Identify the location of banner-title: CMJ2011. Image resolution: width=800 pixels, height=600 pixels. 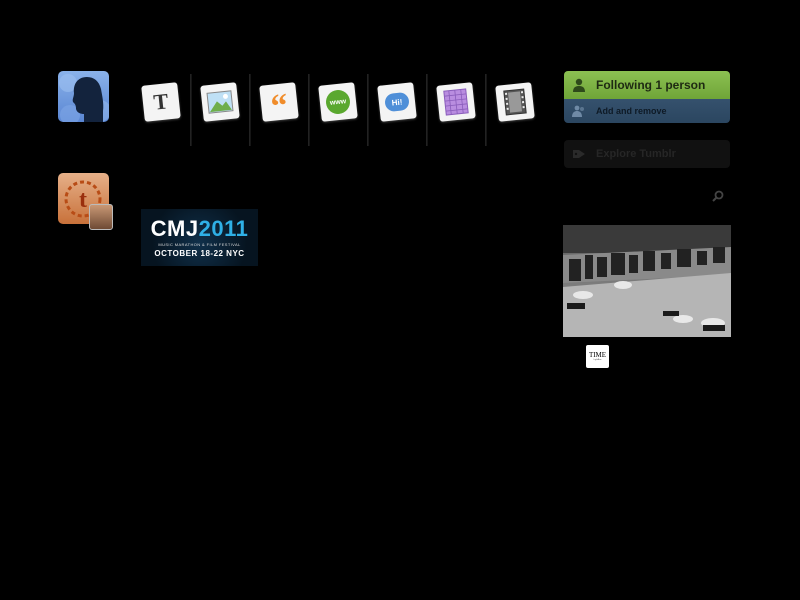
(199, 228).